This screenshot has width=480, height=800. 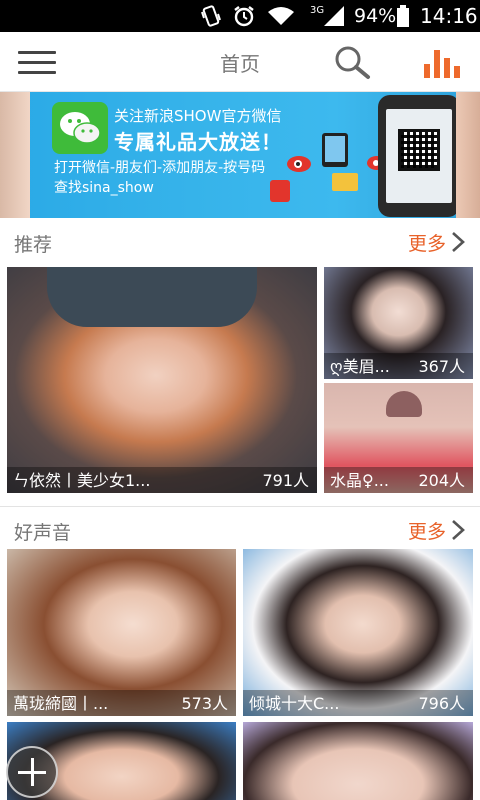 I want to click on banner-text-1: 关注新浪SHOW官方微信, so click(x=198, y=116).